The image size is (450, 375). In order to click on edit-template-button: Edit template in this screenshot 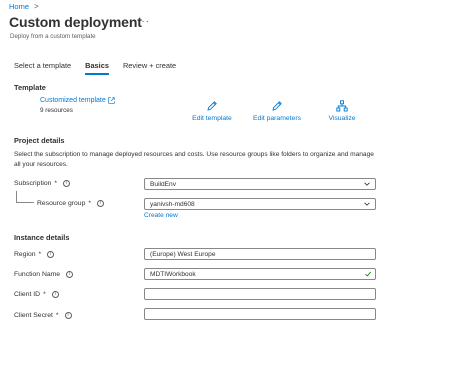, I will do `click(212, 111)`.